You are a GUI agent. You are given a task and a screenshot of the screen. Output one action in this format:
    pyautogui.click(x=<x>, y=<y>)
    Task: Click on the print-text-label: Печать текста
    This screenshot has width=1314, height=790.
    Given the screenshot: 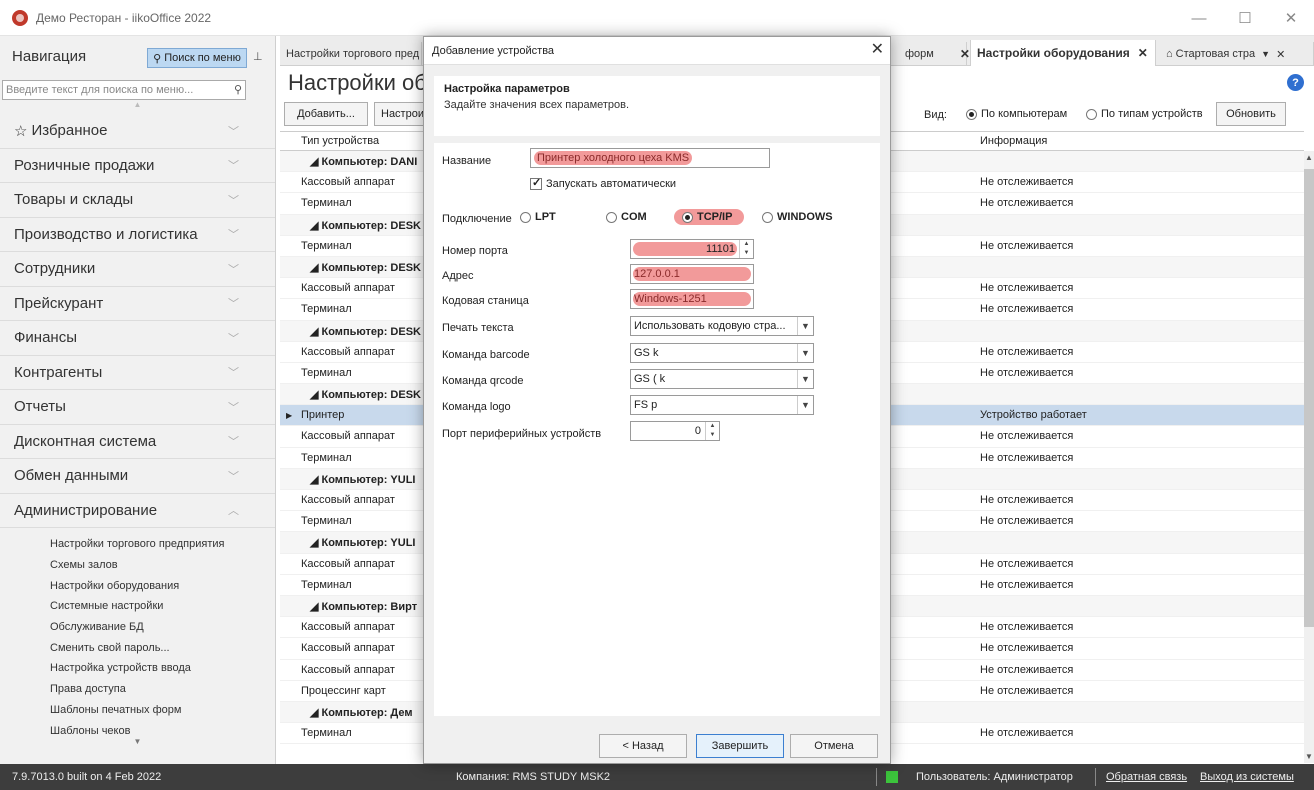 What is the action you would take?
    pyautogui.click(x=478, y=328)
    